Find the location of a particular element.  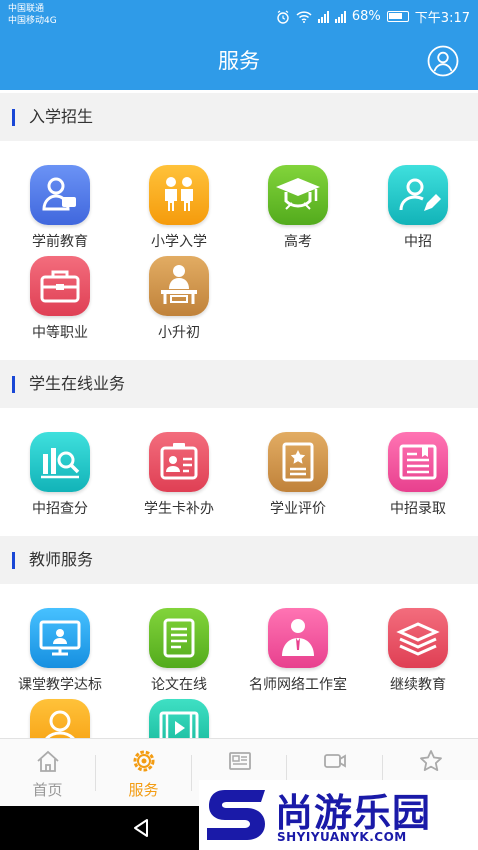

score-search-icon is located at coordinates (60, 462).